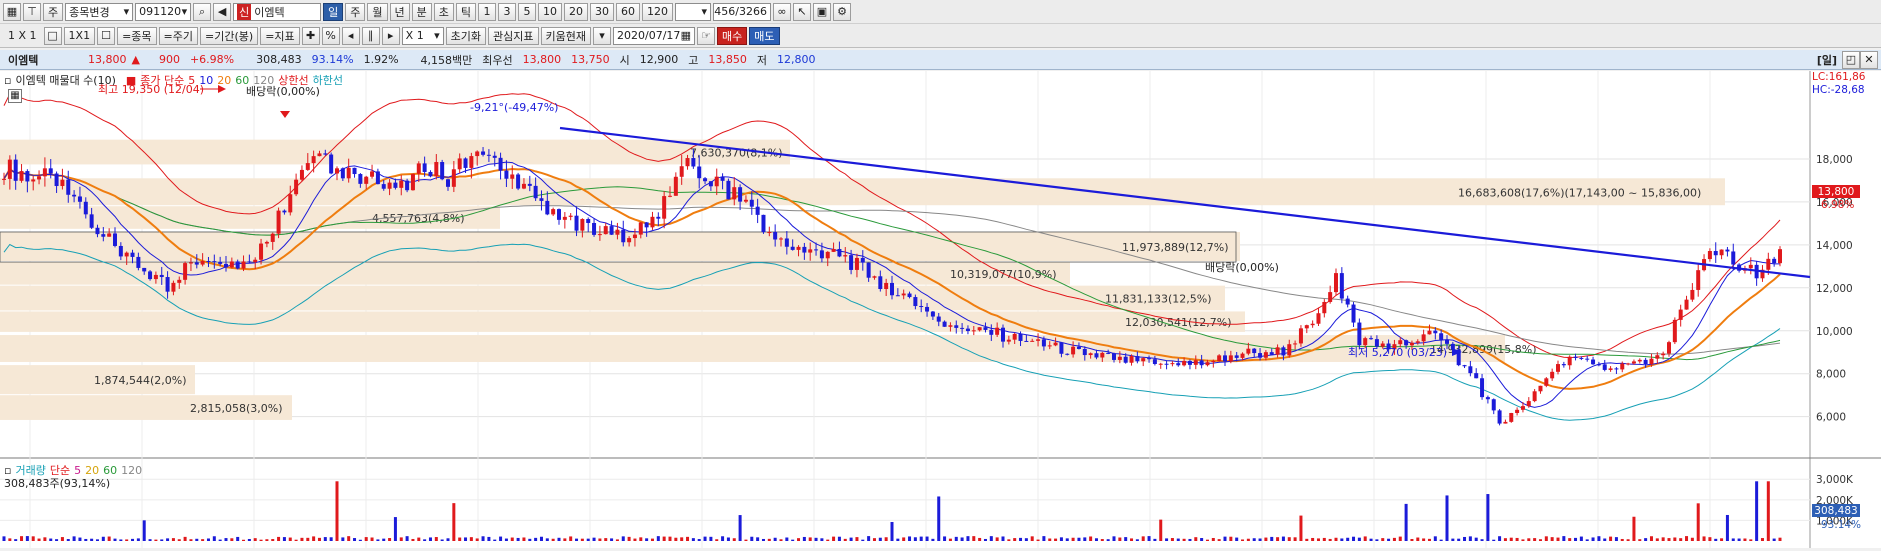  What do you see at coordinates (602, 11) in the screenshot?
I see `minute-30: 30` at bounding box center [602, 11].